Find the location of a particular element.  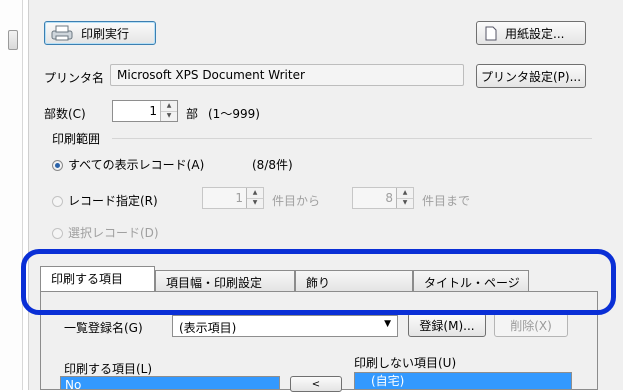

specify-records-radio is located at coordinates (57, 201).